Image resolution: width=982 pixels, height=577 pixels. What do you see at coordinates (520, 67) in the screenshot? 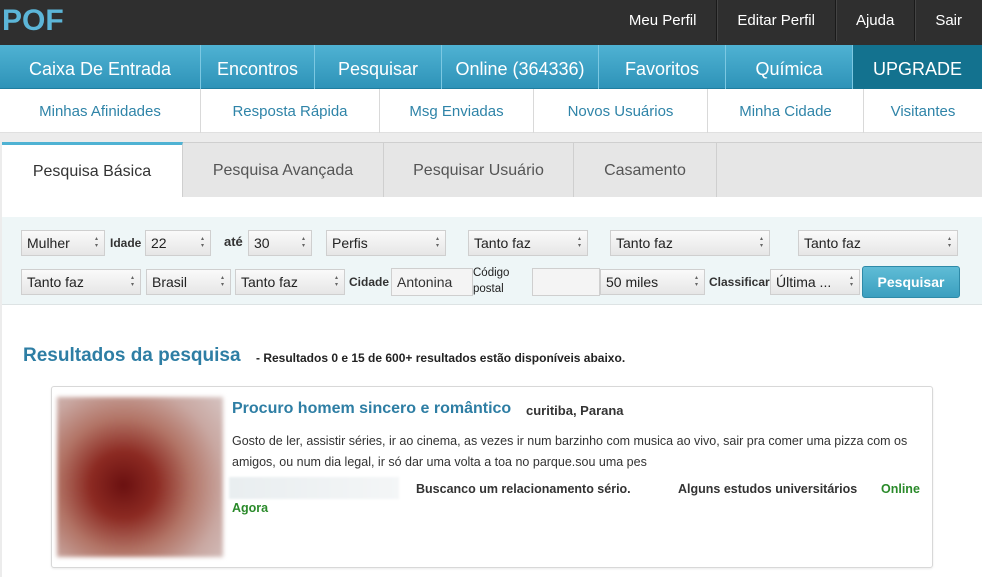
I see `nav-online: Online (364336)` at bounding box center [520, 67].